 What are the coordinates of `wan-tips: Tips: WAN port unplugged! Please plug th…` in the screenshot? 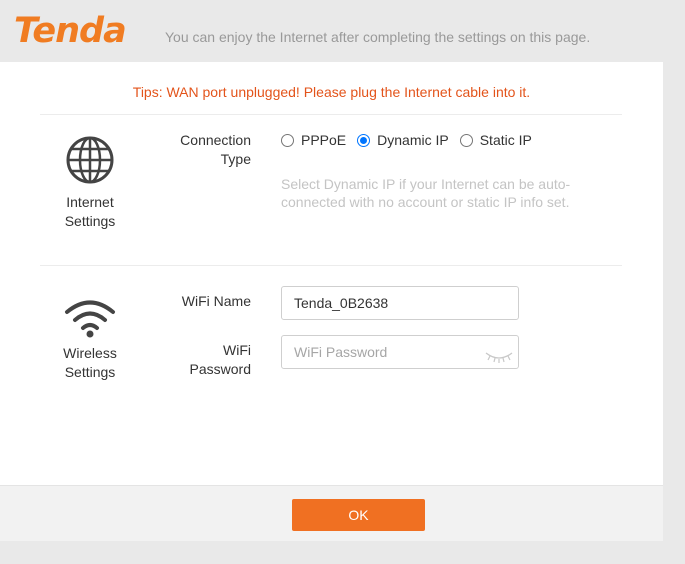 It's located at (331, 92).